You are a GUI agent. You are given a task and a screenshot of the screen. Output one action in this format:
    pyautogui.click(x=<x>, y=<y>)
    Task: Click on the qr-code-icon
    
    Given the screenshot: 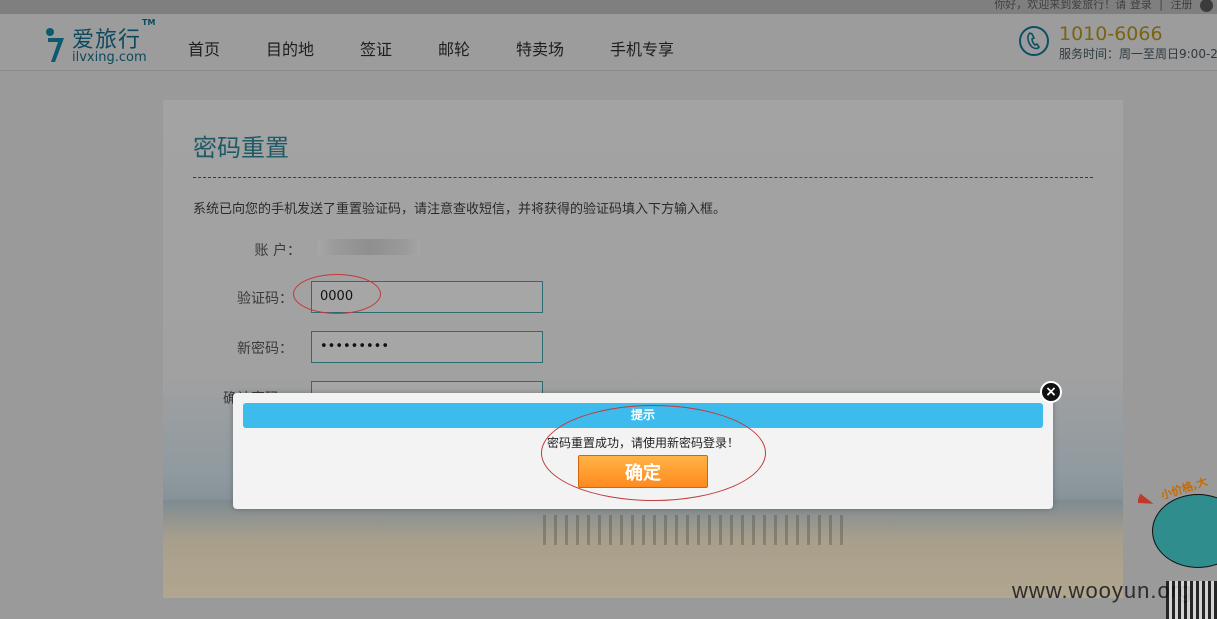 What is the action you would take?
    pyautogui.click(x=1191, y=600)
    